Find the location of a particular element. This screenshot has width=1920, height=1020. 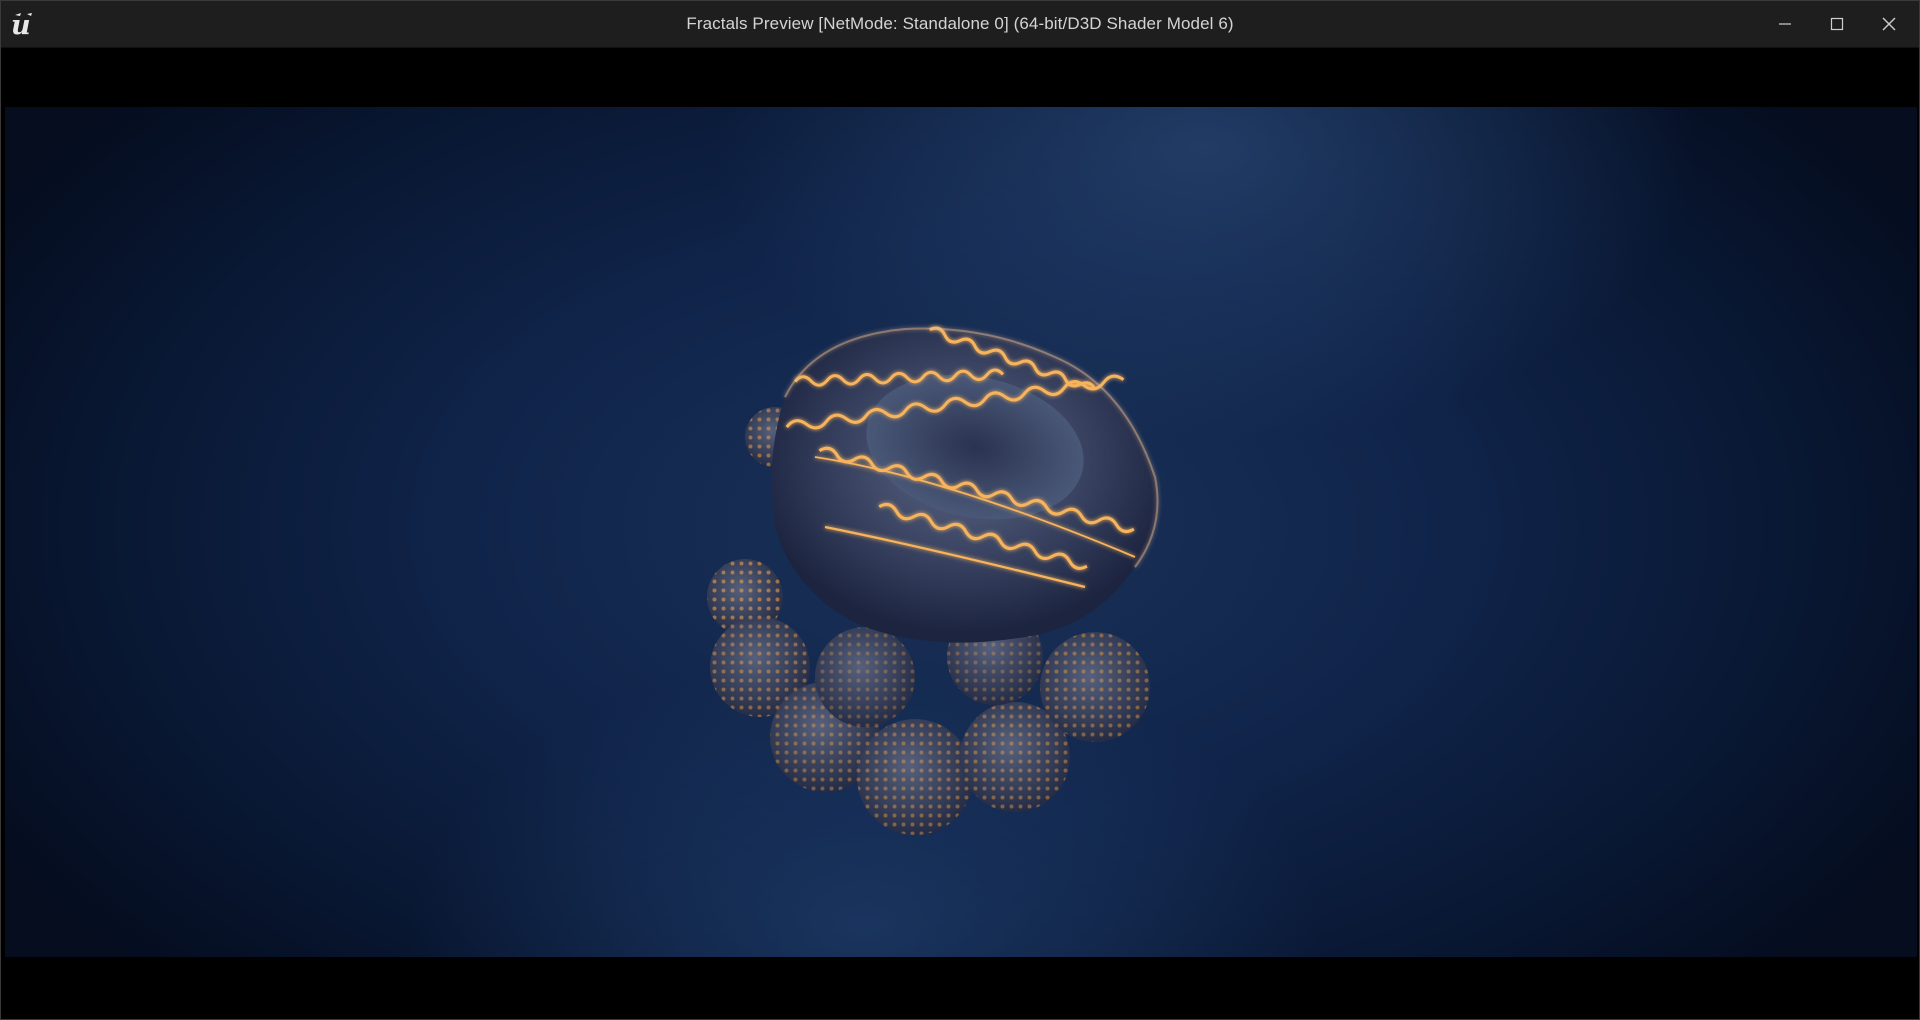

close-button is located at coordinates (1889, 24).